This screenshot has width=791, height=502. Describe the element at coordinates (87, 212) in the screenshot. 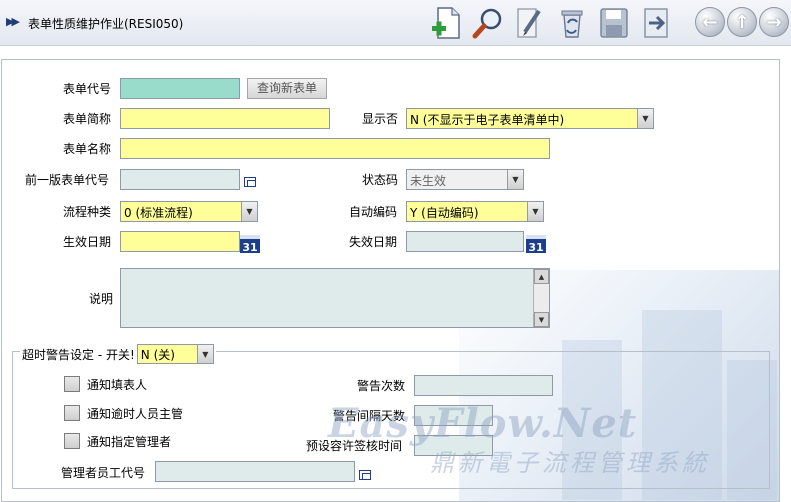

I see `flow-type-label: 流程种类` at that location.